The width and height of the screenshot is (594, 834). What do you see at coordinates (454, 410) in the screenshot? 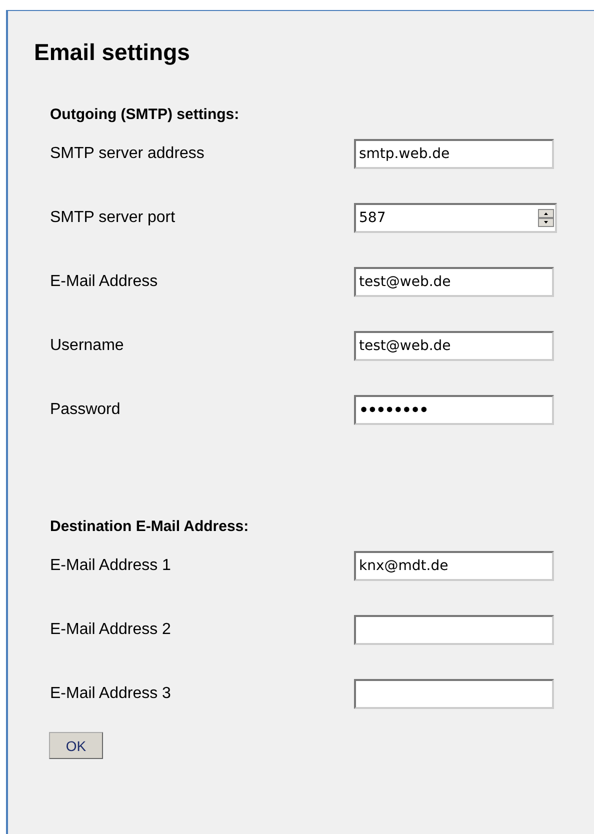
I see `password-field: ••••••••` at bounding box center [454, 410].